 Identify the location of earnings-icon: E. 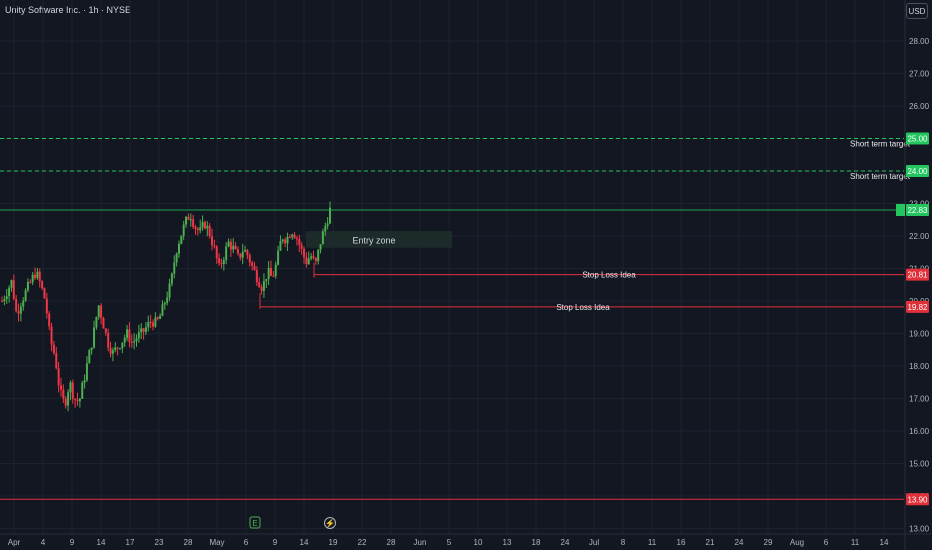
(254, 523).